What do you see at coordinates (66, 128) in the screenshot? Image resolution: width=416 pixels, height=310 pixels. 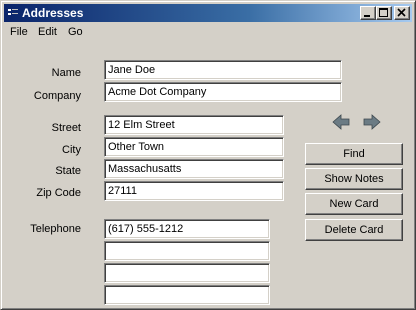 I see `street-label: Street` at bounding box center [66, 128].